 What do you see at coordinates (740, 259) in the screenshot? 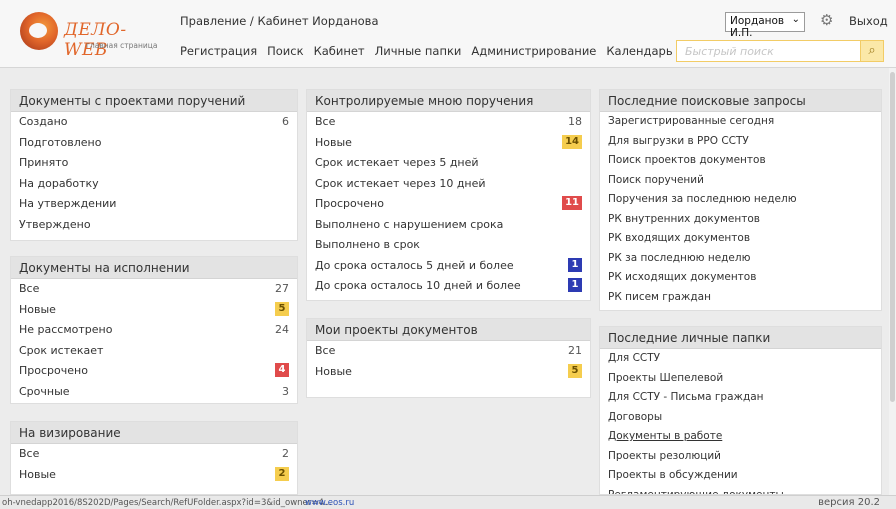
I see `search-query-link: РК за последнюю неделю` at bounding box center [740, 259].